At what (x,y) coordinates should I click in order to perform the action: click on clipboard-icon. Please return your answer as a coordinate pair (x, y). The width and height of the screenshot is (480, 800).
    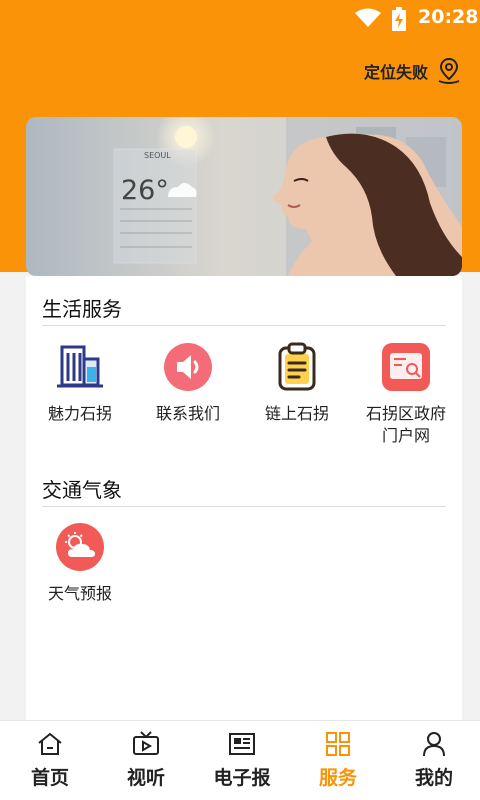
    Looking at the image, I should click on (297, 366).